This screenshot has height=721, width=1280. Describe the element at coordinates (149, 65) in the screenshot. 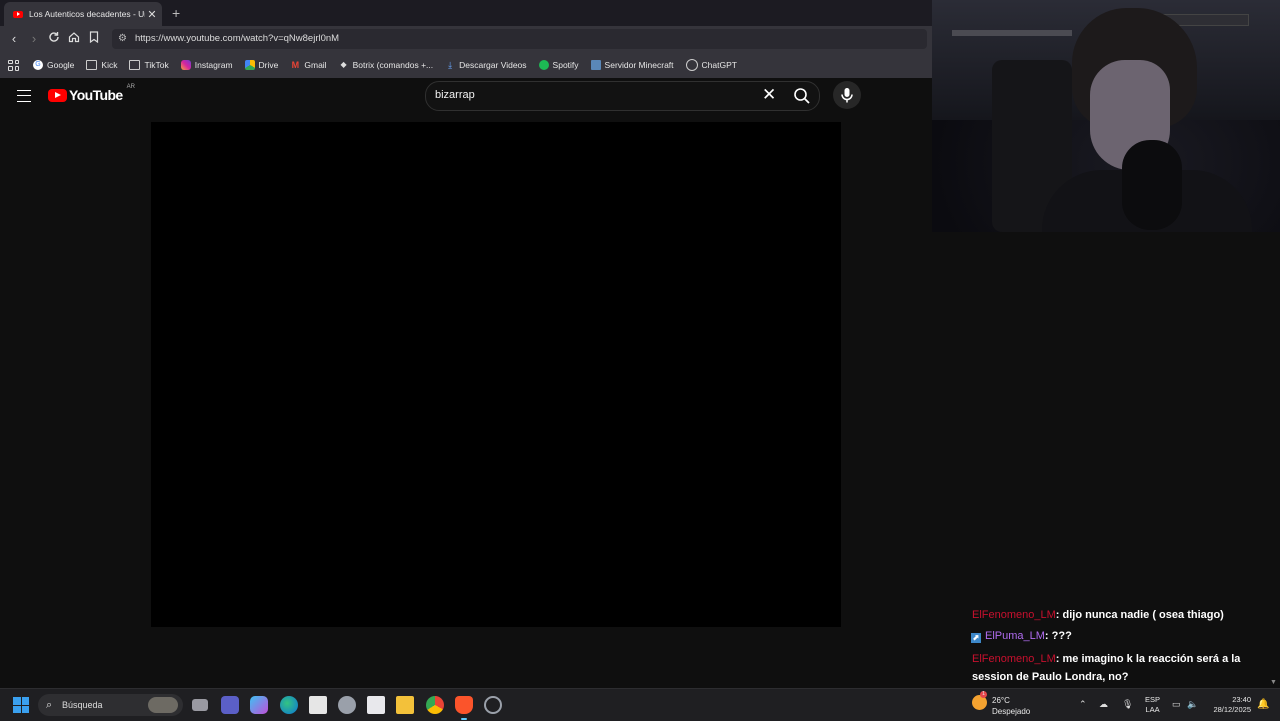

I see `bookmark-tiktok: TikTok` at that location.